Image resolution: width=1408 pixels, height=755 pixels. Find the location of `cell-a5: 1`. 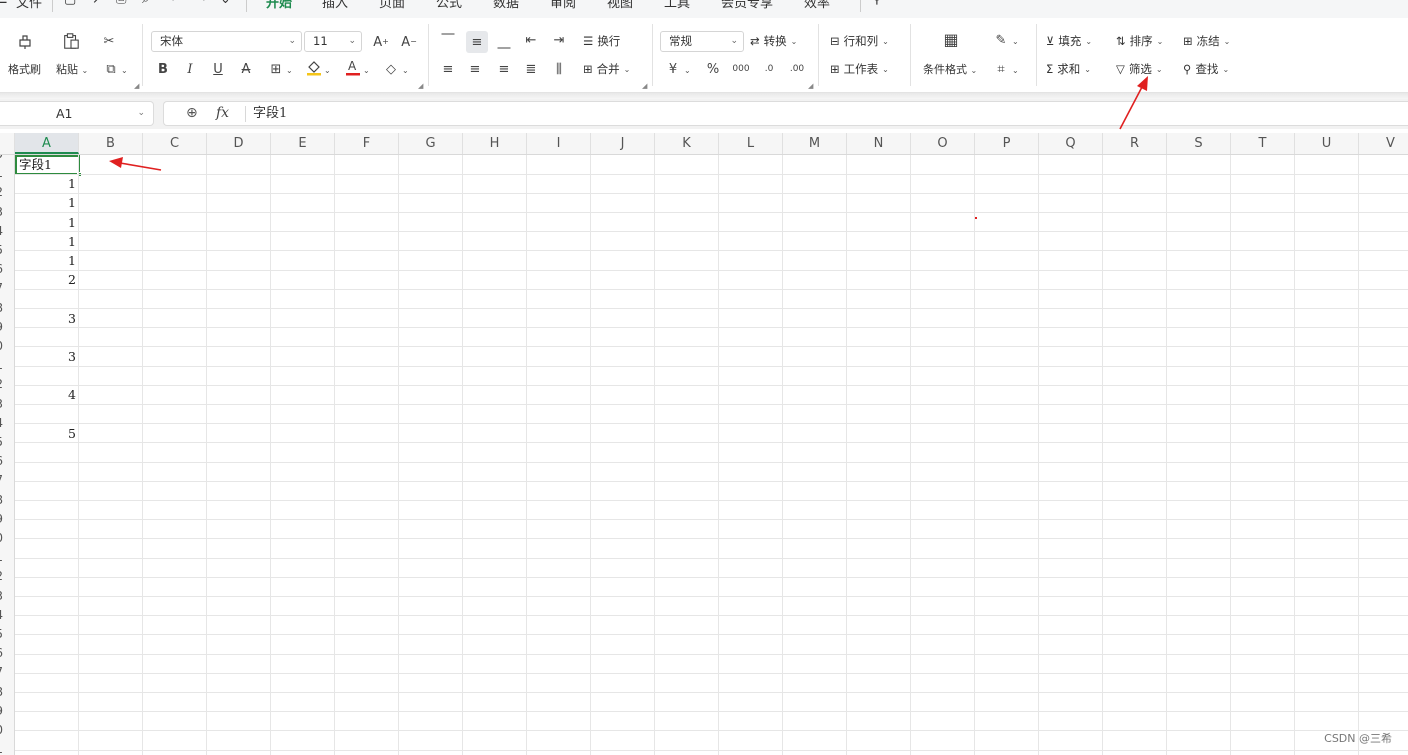

cell-a5: 1 is located at coordinates (45, 241).